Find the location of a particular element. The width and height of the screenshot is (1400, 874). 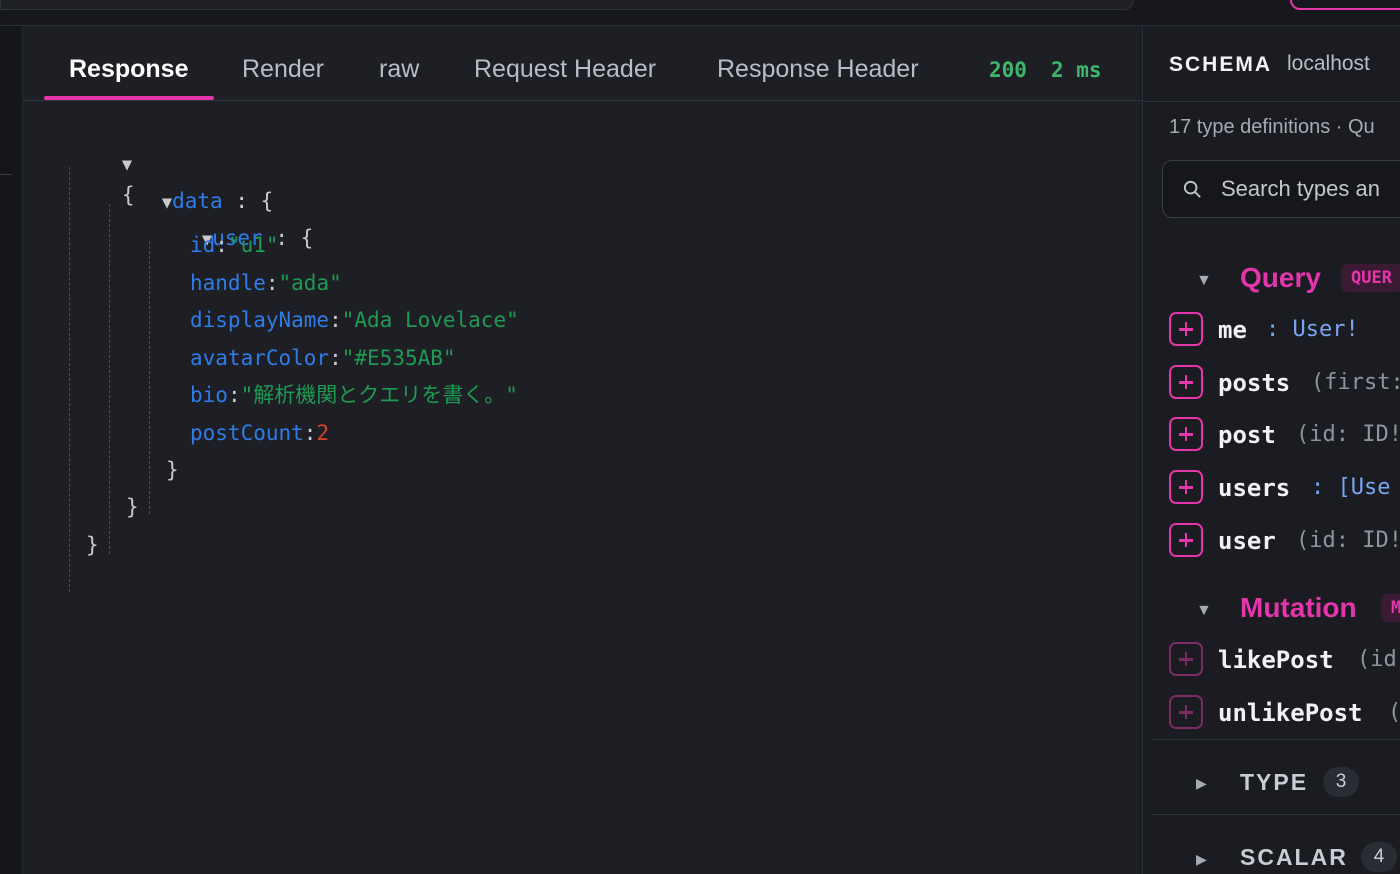

schema-search is located at coordinates (1281, 189).